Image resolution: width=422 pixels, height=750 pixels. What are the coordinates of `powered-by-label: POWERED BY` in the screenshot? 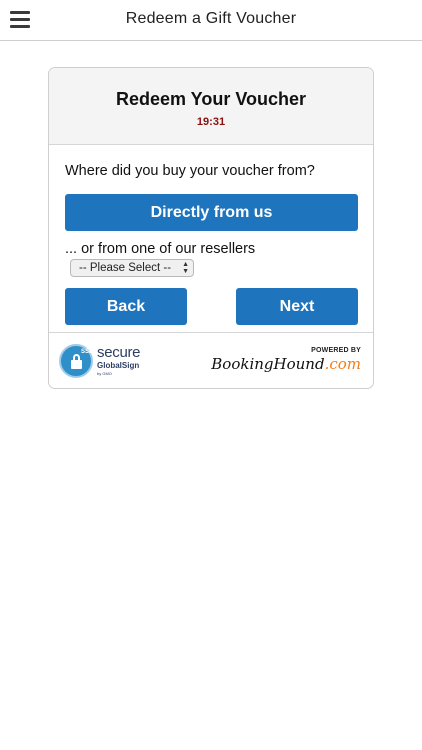 It's located at (336, 350).